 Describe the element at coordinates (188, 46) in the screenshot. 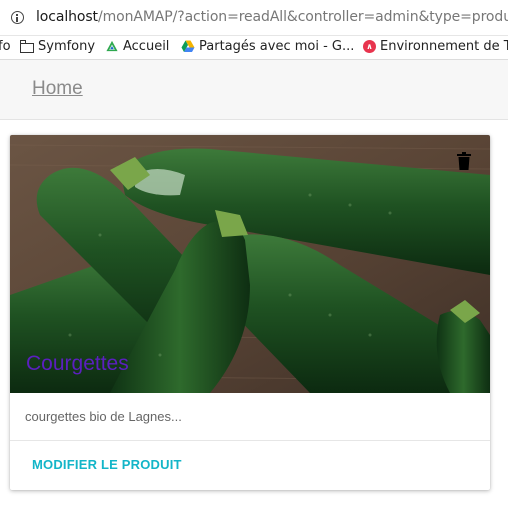

I see `google-drive-icon` at that location.